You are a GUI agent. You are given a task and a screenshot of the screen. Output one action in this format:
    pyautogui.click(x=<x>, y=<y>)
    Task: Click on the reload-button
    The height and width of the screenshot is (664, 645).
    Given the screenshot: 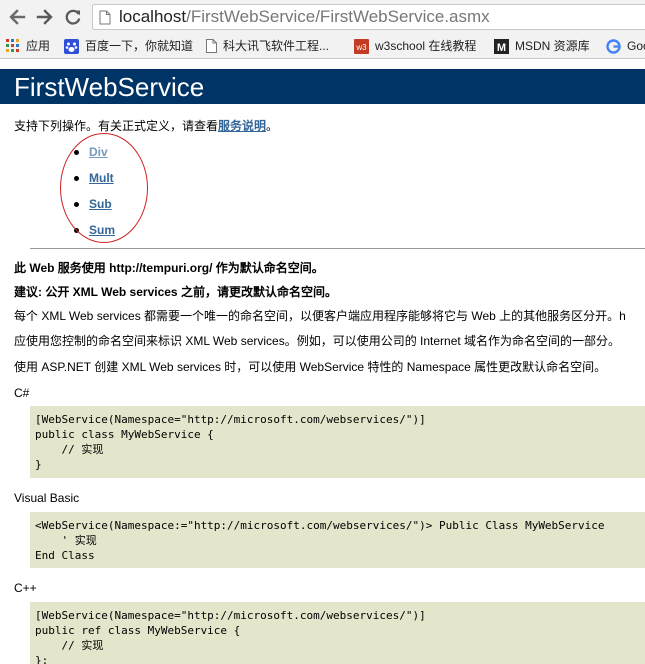 What is the action you would take?
    pyautogui.click(x=73, y=17)
    